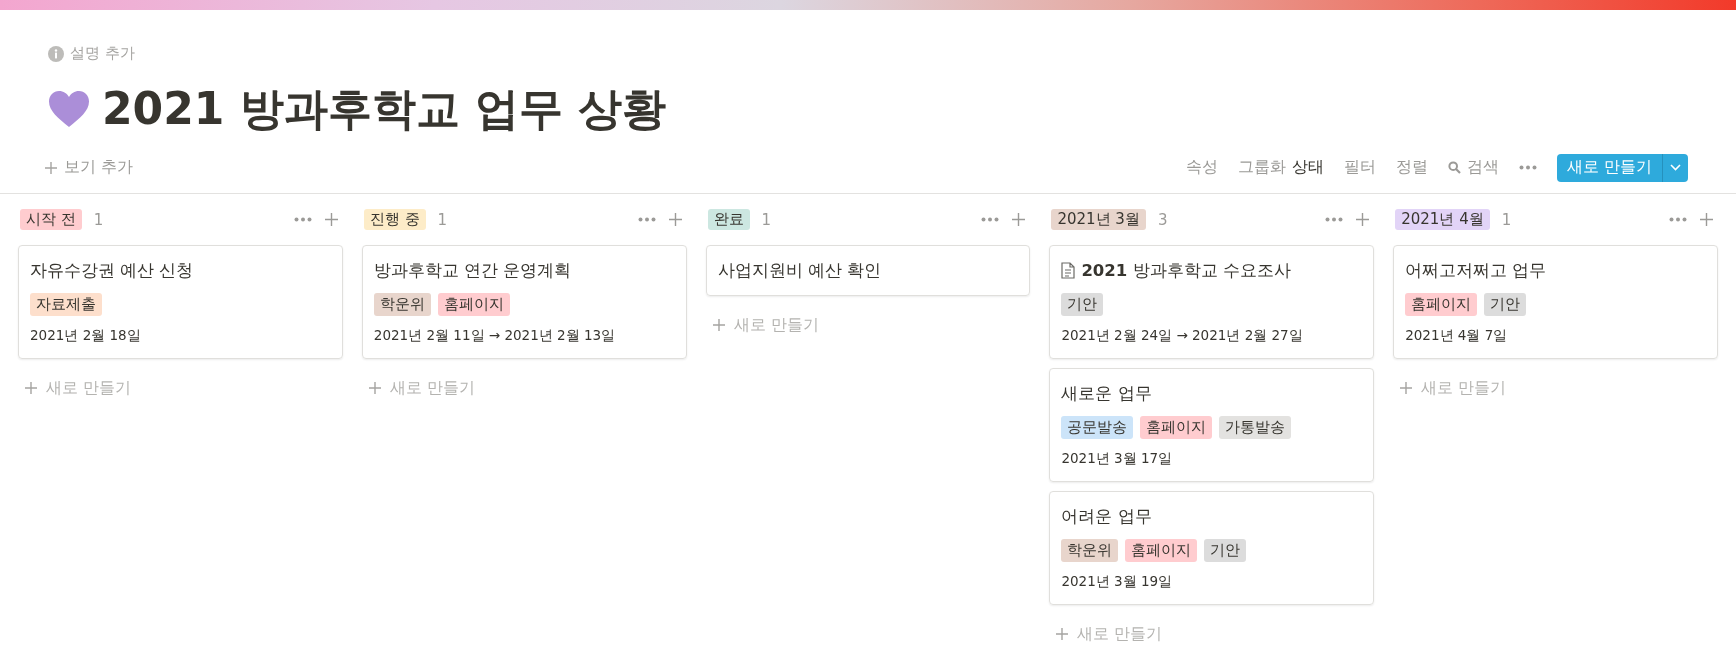 This screenshot has width=1736, height=670. I want to click on group-by-button: 그룹화 상태, so click(1280, 167).